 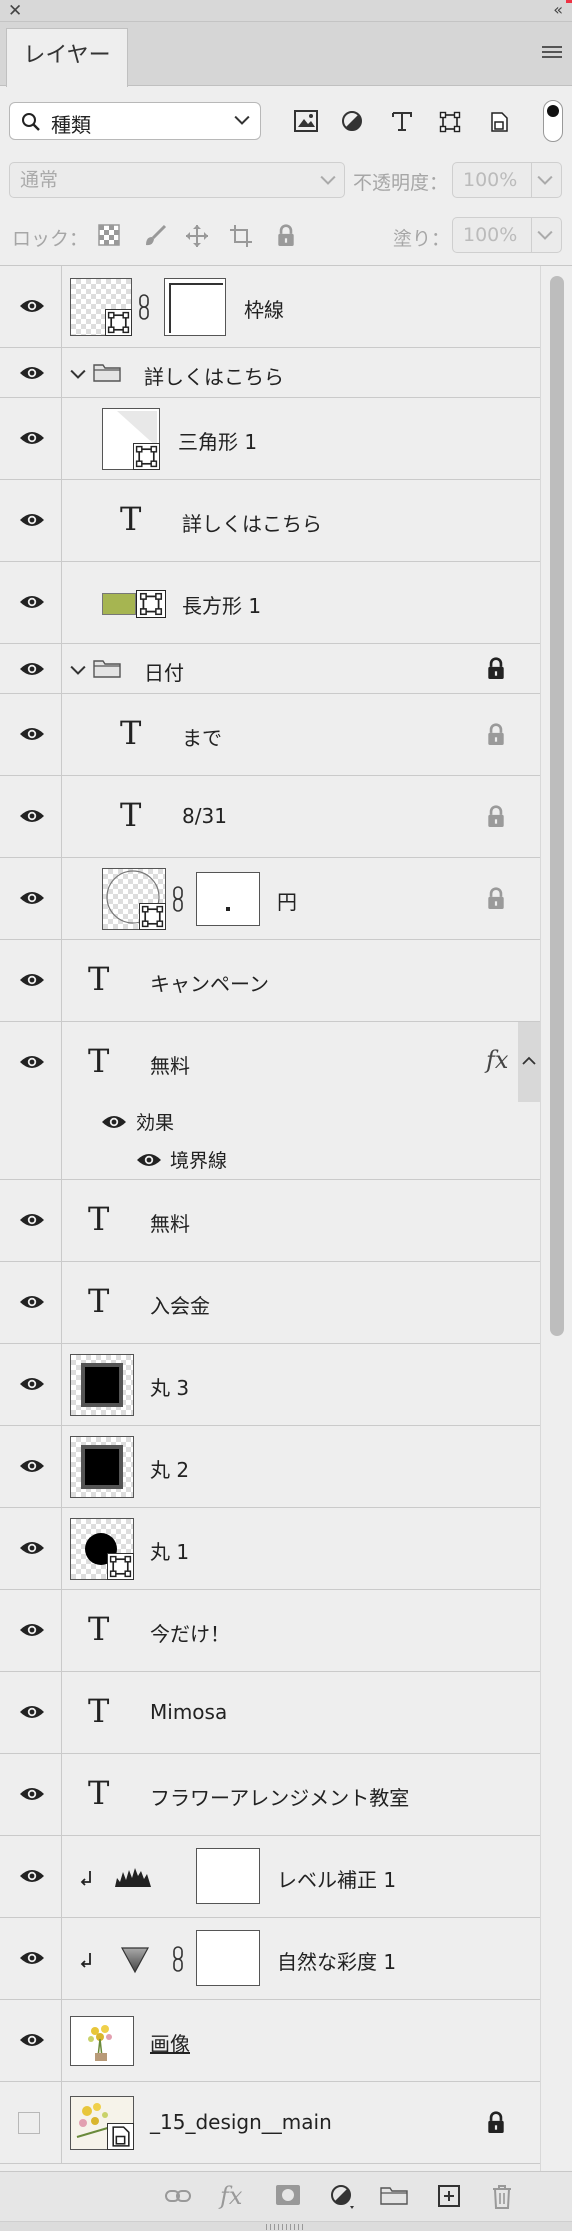 What do you see at coordinates (15, 11) in the screenshot?
I see `close-icon: ✕` at bounding box center [15, 11].